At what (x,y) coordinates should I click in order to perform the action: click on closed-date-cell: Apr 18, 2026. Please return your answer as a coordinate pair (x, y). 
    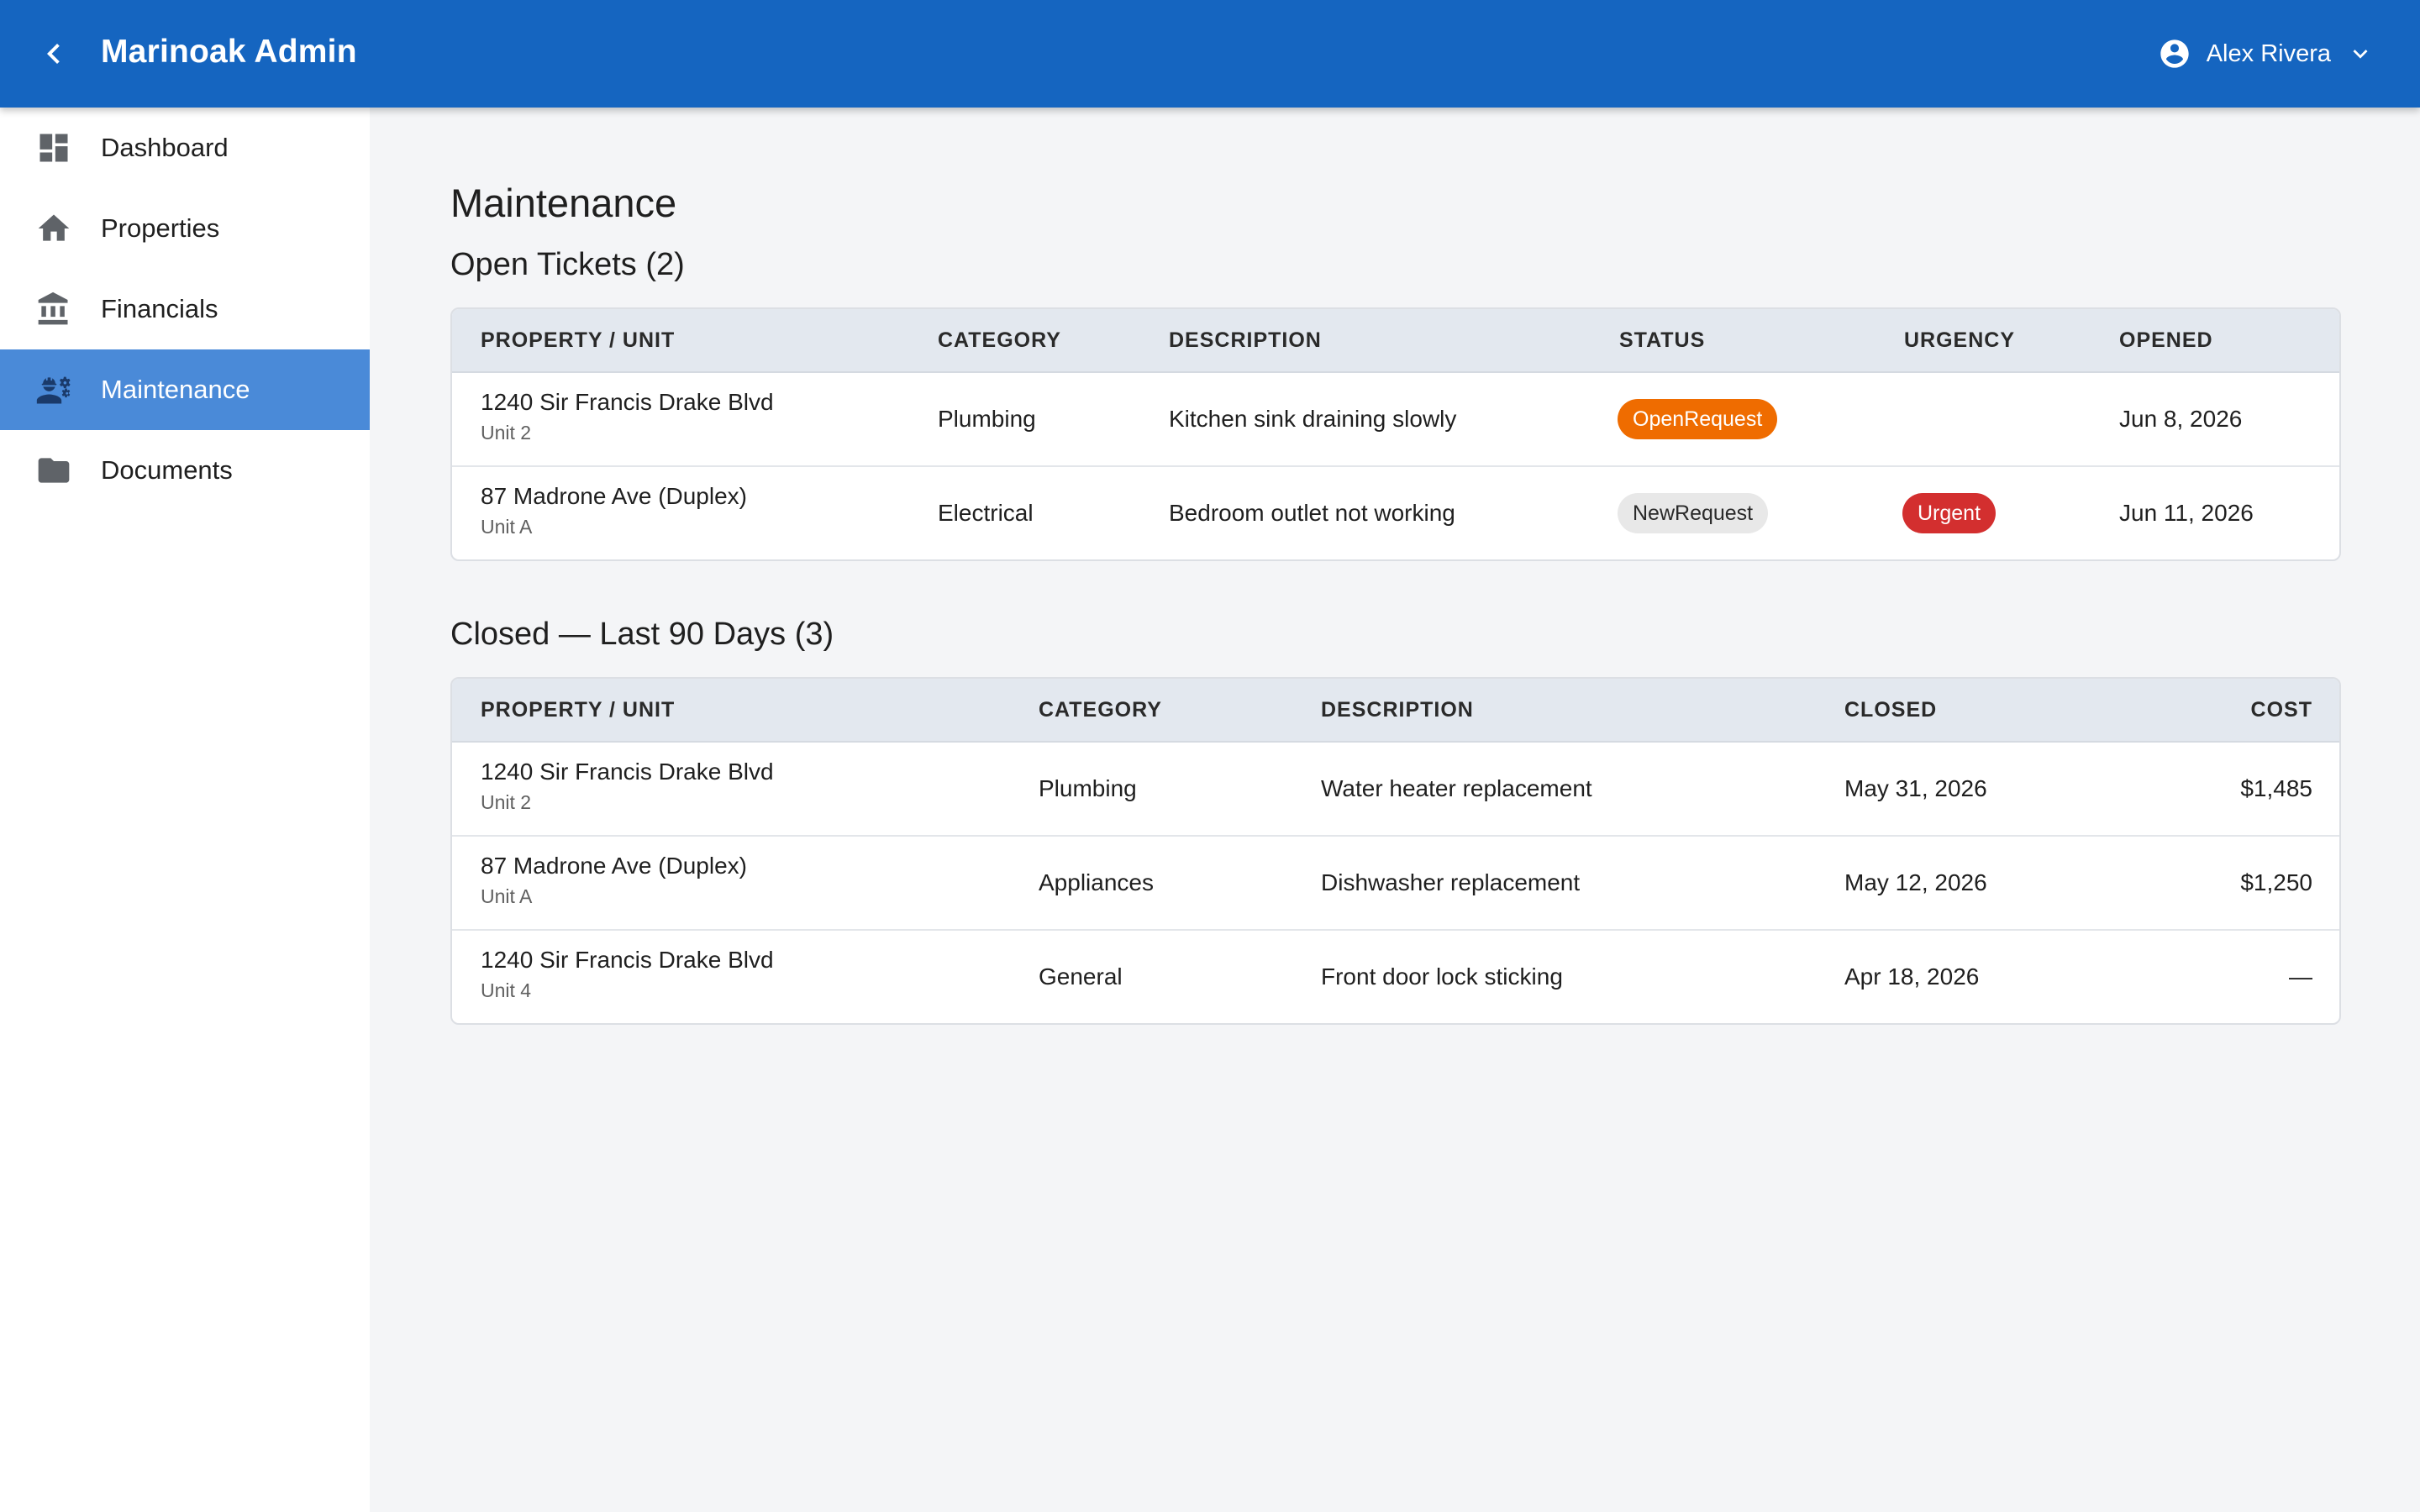
    Looking at the image, I should click on (1912, 976).